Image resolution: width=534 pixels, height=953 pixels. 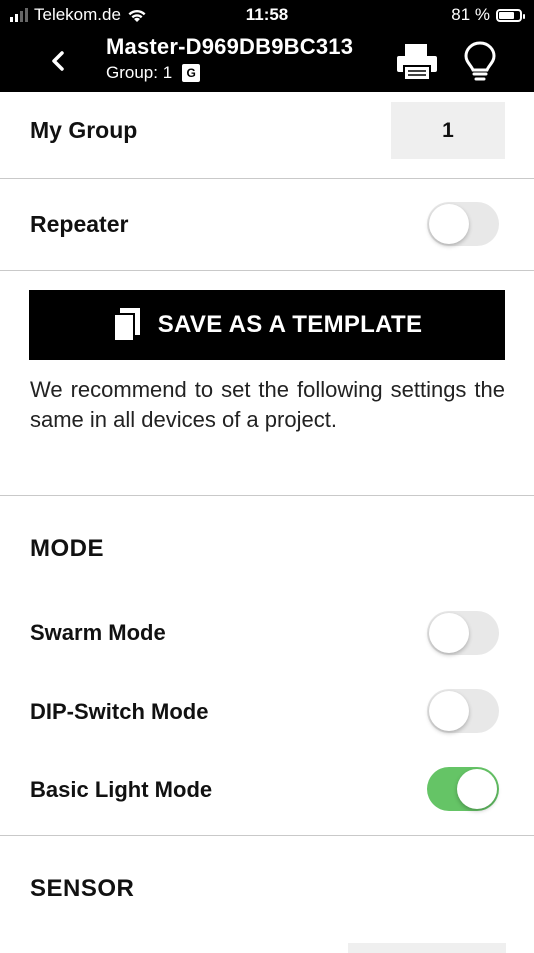 What do you see at coordinates (98, 632) in the screenshot?
I see `swarm-mode-label: Swarm Mode` at bounding box center [98, 632].